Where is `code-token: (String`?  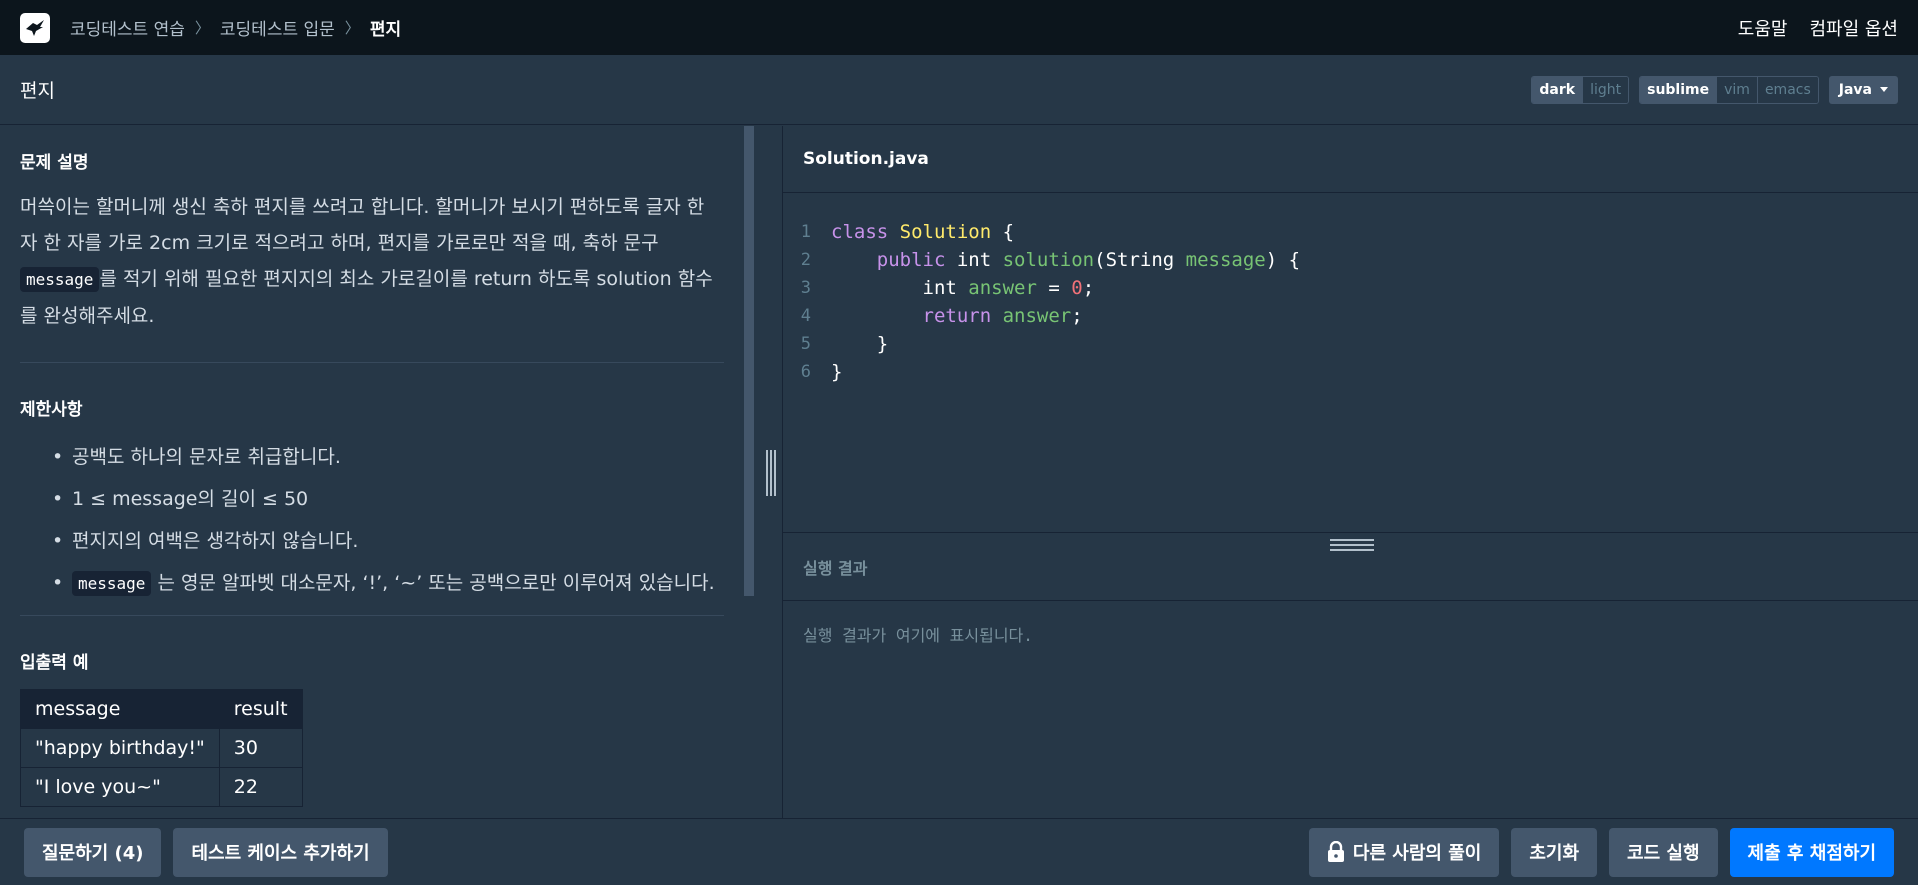 code-token: (String is located at coordinates (1140, 260).